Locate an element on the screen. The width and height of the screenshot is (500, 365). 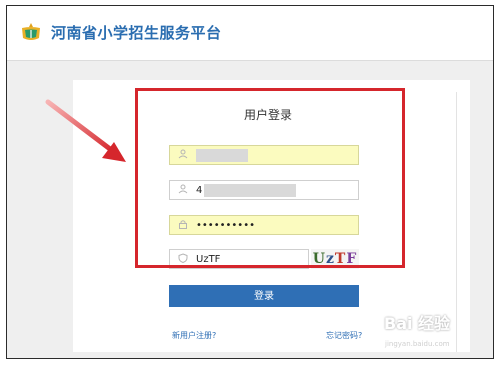
watermark: Bai 经验 is located at coordinates (417, 323).